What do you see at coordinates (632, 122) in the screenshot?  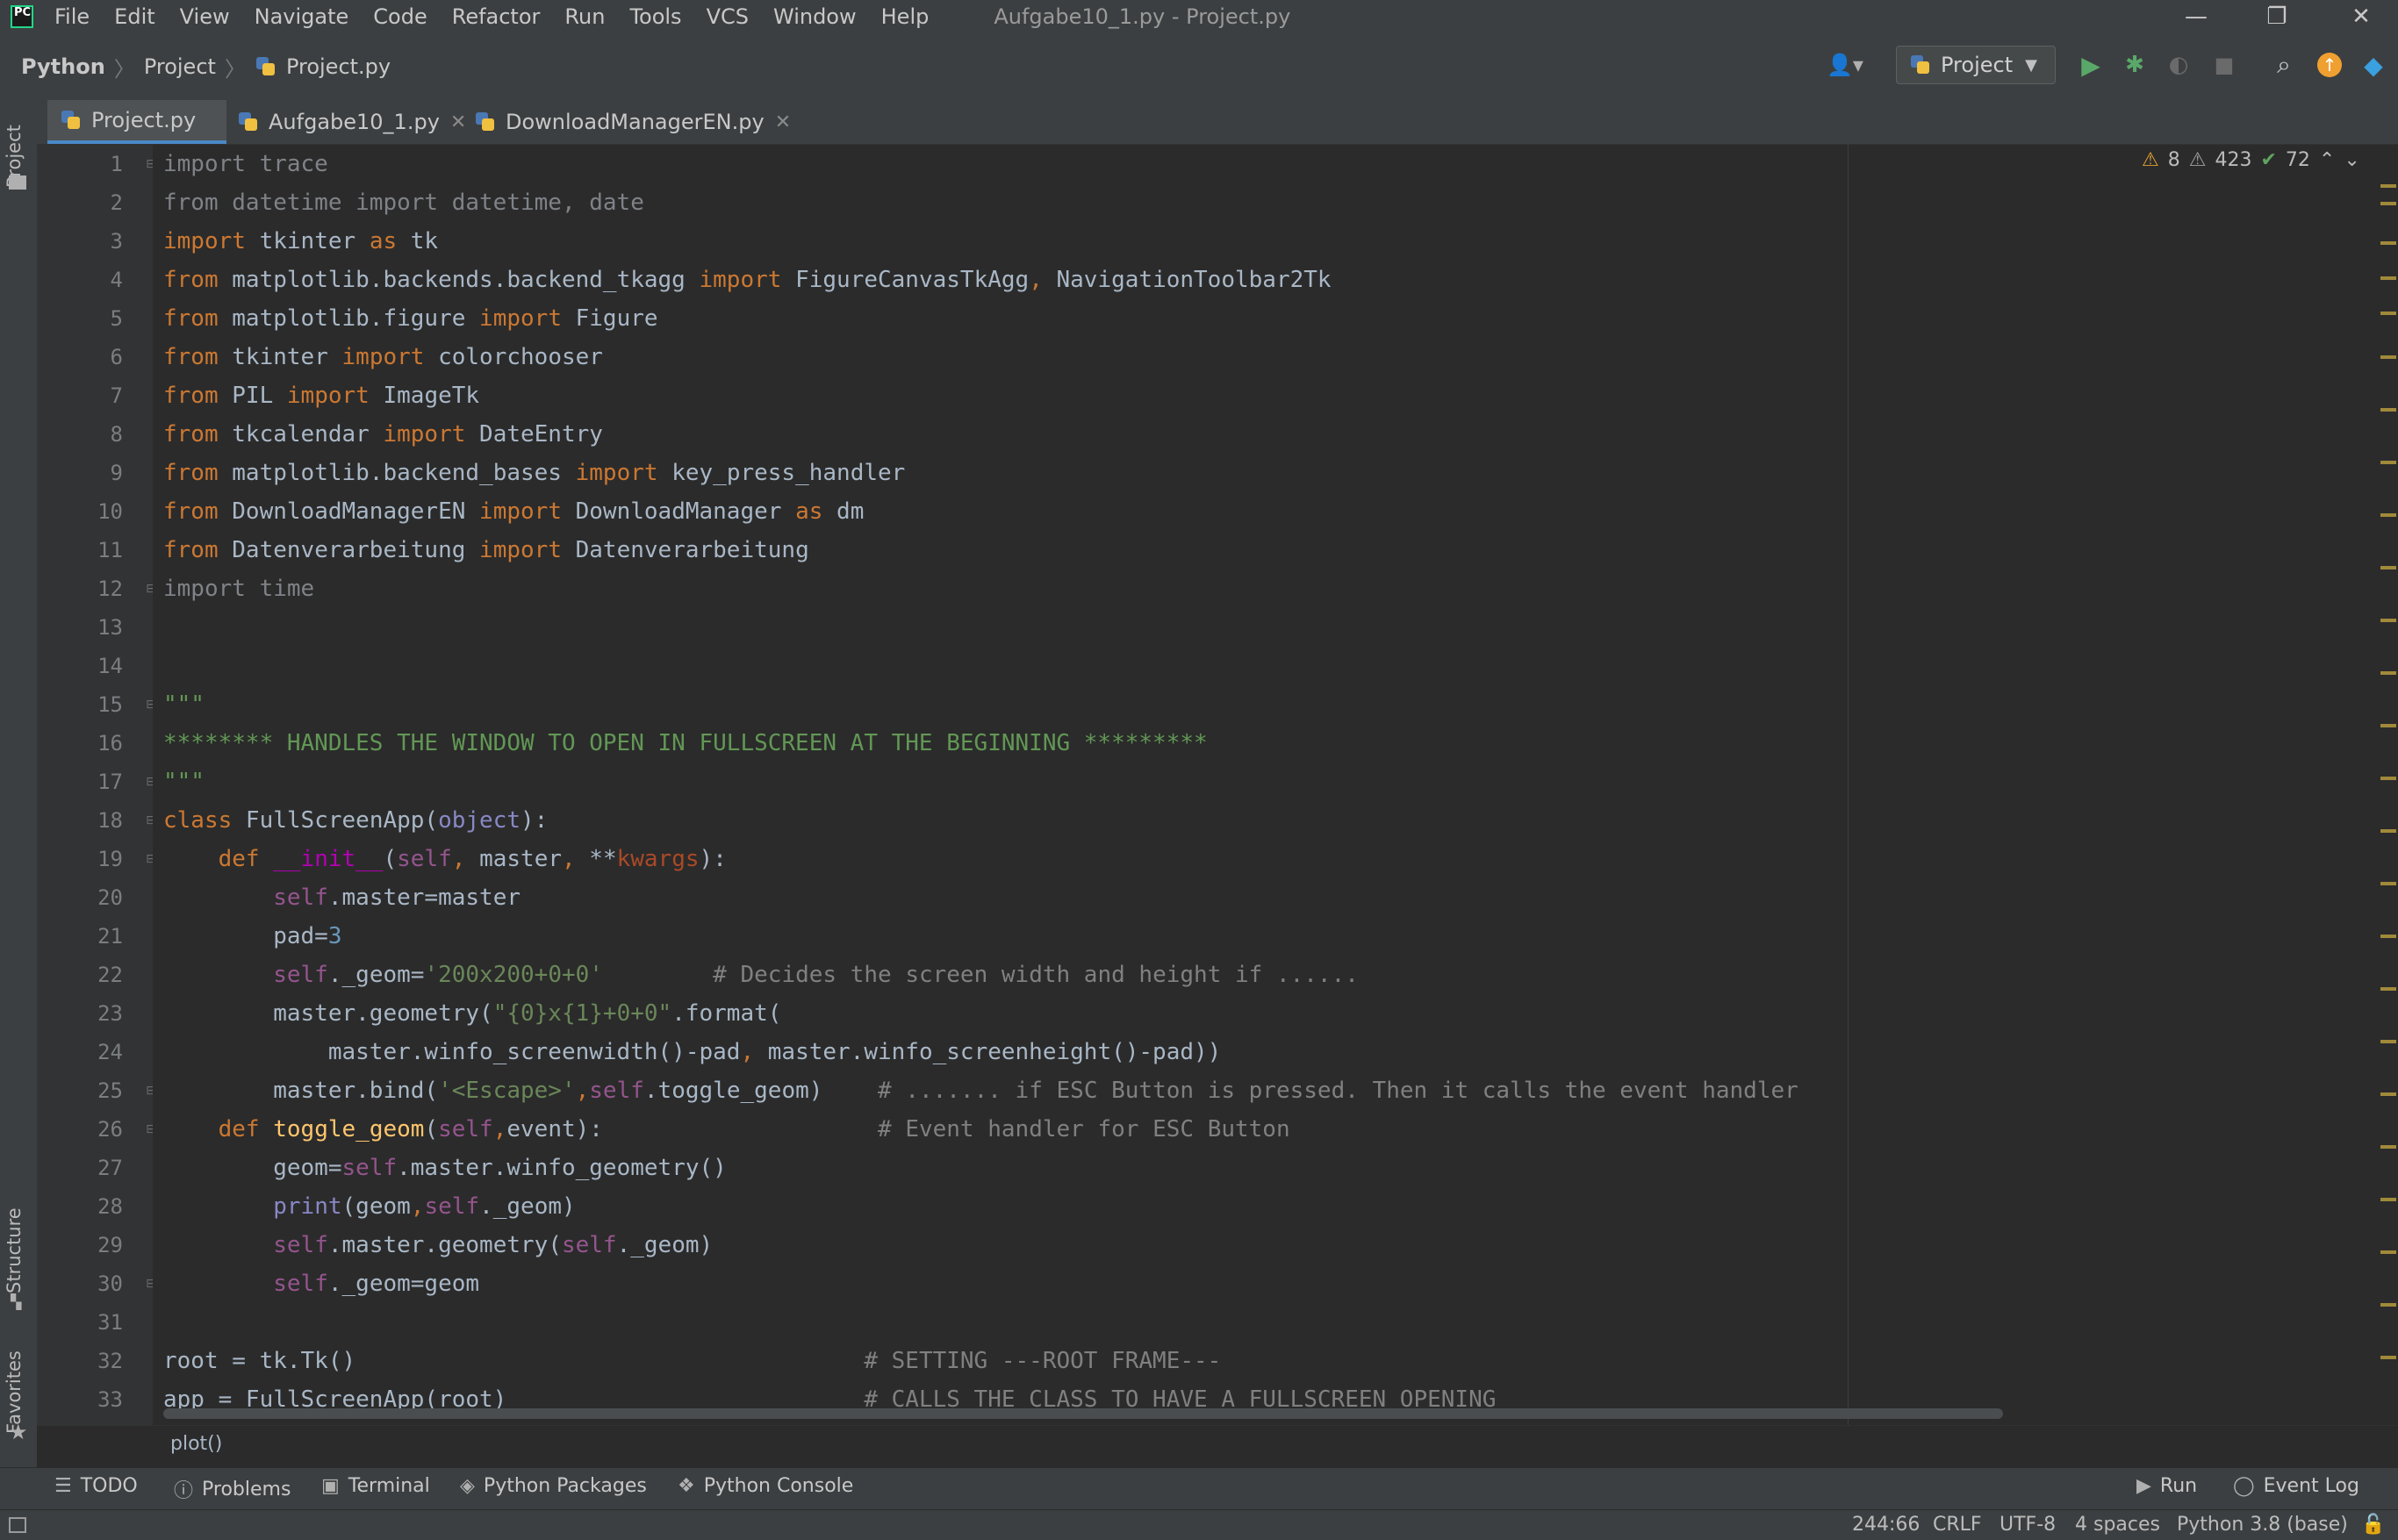 I see `tab-downloadmanageren-py: DownloadManagerEN.py ✕` at bounding box center [632, 122].